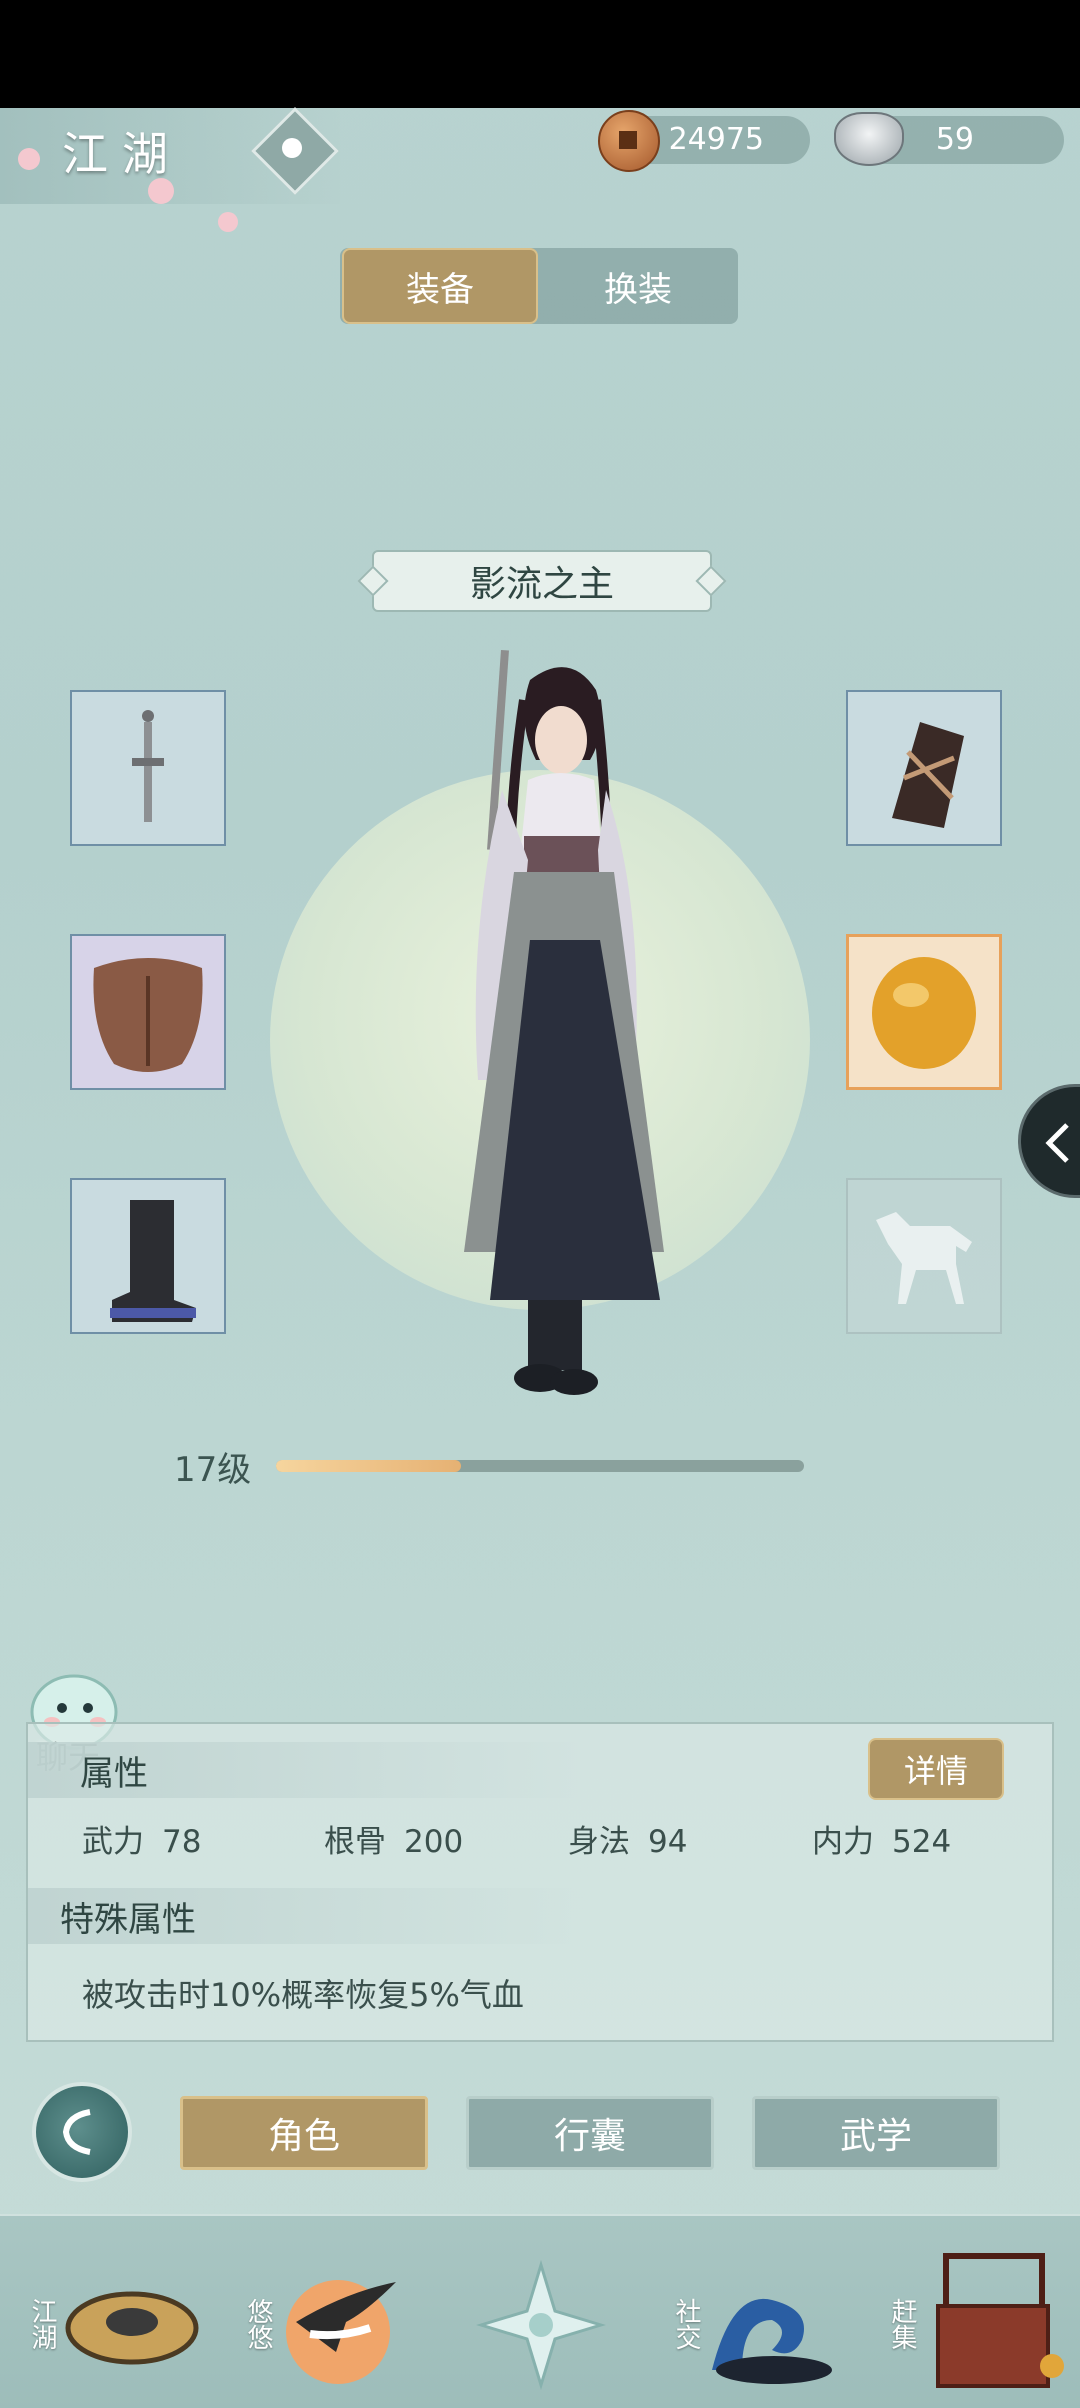 This screenshot has height=2408, width=1080. What do you see at coordinates (716, 139) in the screenshot?
I see `copper-amount: 24975` at bounding box center [716, 139].